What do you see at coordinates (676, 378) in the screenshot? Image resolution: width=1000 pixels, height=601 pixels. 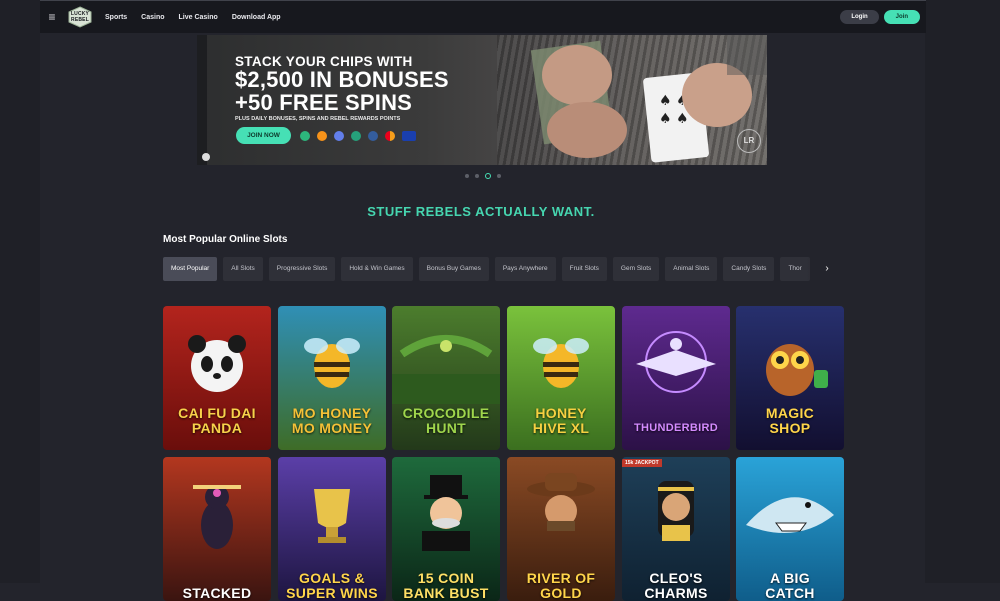 I see `game-tile-thunderbird: THUNDERBIRD` at bounding box center [676, 378].